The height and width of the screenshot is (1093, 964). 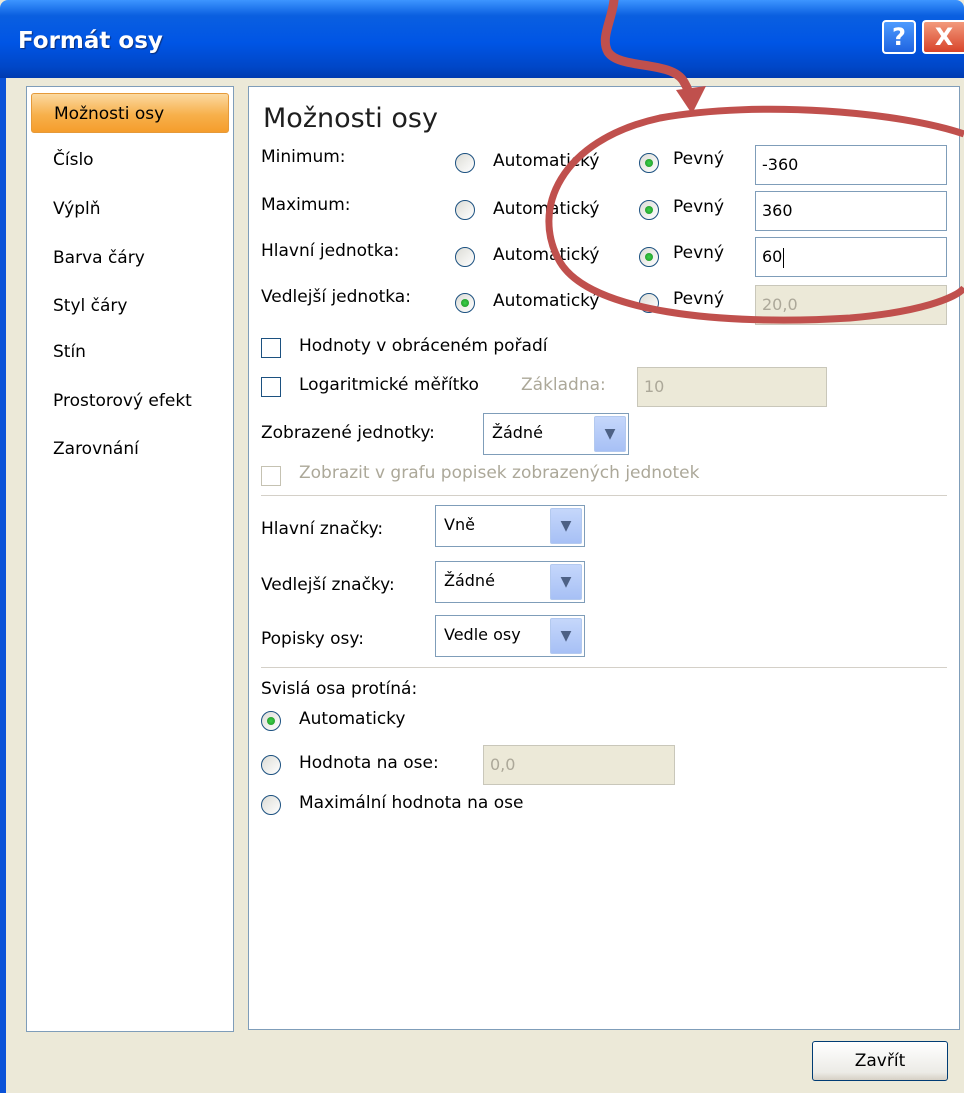 I want to click on minor-tick-select: Žádné ▼, so click(x=510, y=582).